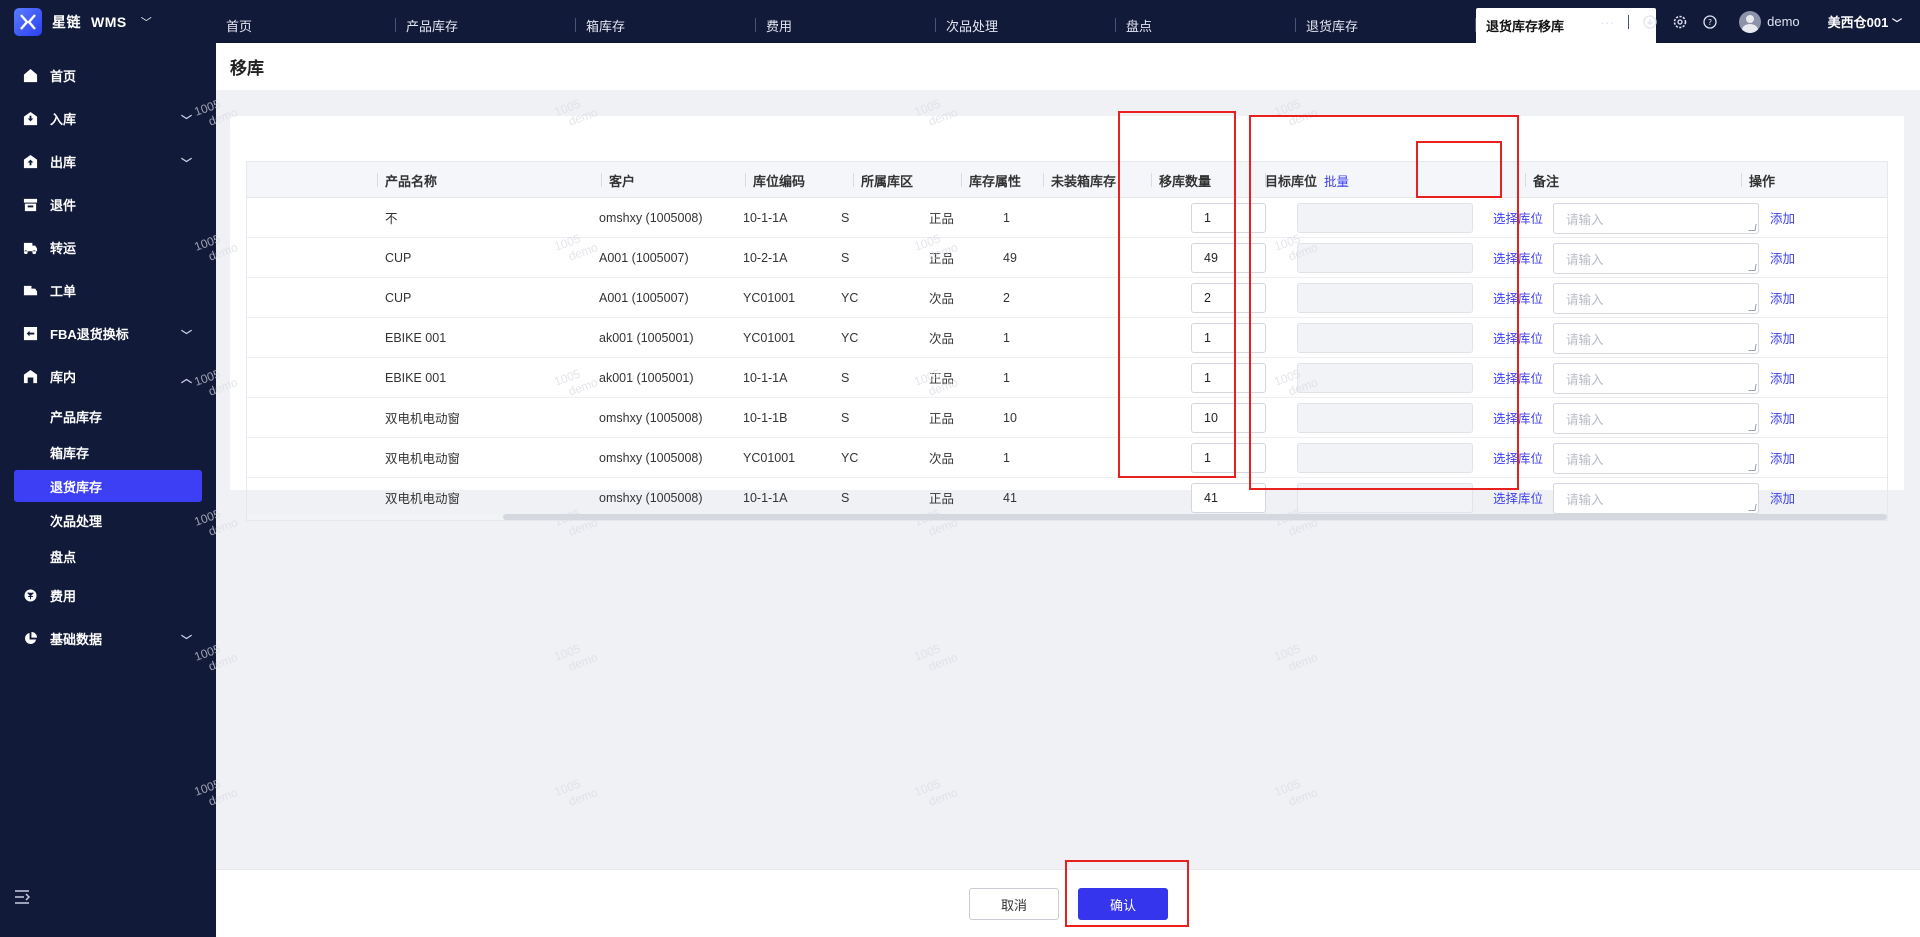 The width and height of the screenshot is (1920, 937). What do you see at coordinates (486, 25) in the screenshot?
I see `tab-1: 产品库存` at bounding box center [486, 25].